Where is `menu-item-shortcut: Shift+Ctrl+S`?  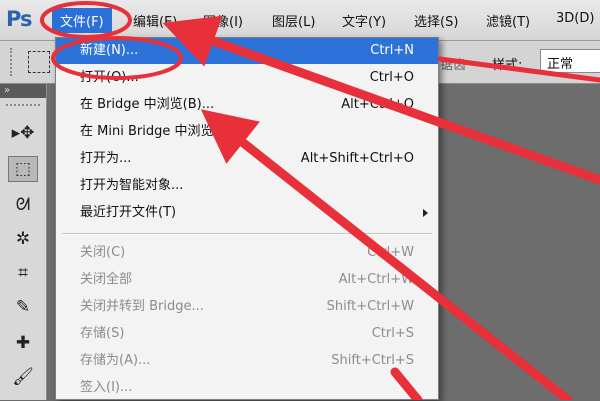
menu-item-shortcut: Shift+Ctrl+S is located at coordinates (372, 360).